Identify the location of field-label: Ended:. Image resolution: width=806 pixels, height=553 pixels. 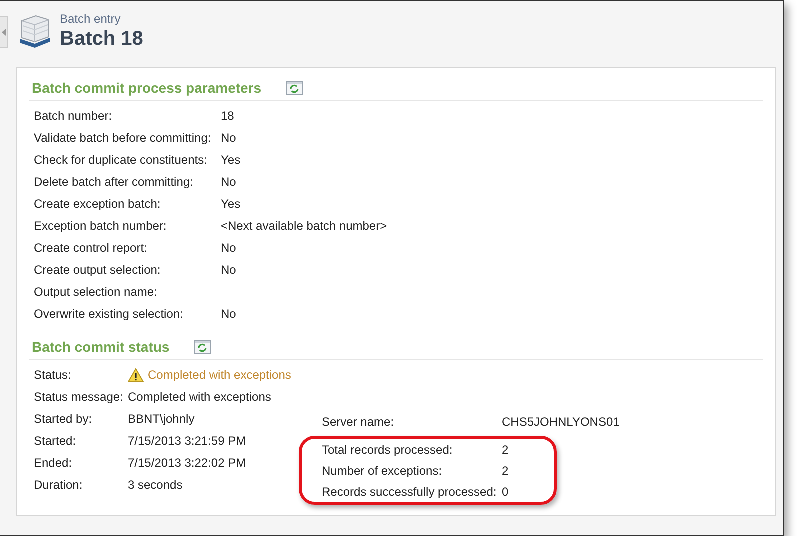
(54, 463).